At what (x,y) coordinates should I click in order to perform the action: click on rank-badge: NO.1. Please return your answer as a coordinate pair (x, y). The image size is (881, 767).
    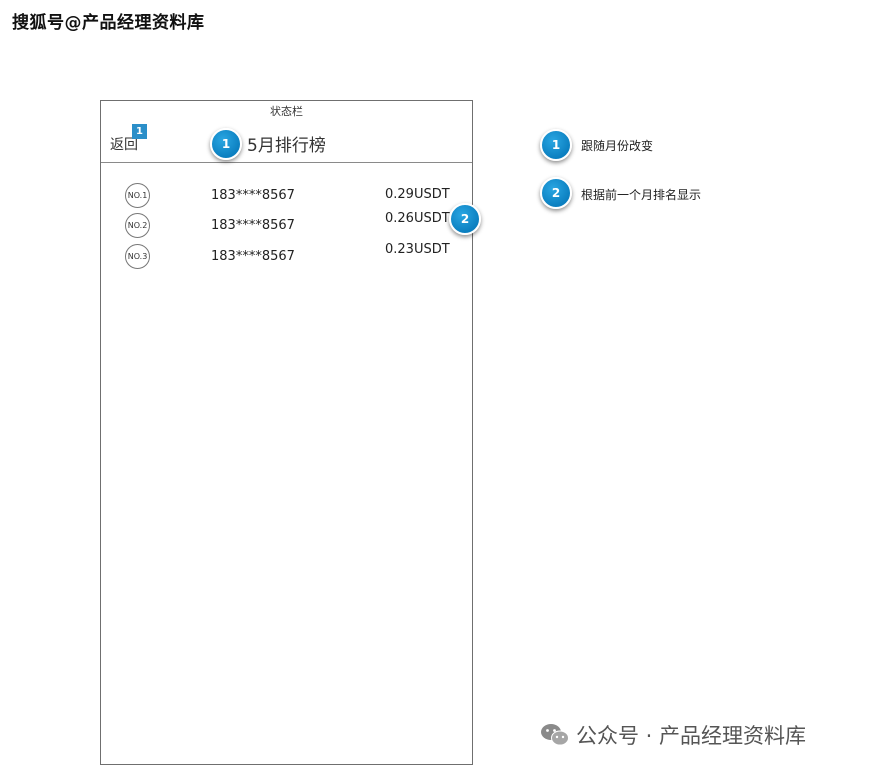
    Looking at the image, I should click on (137, 195).